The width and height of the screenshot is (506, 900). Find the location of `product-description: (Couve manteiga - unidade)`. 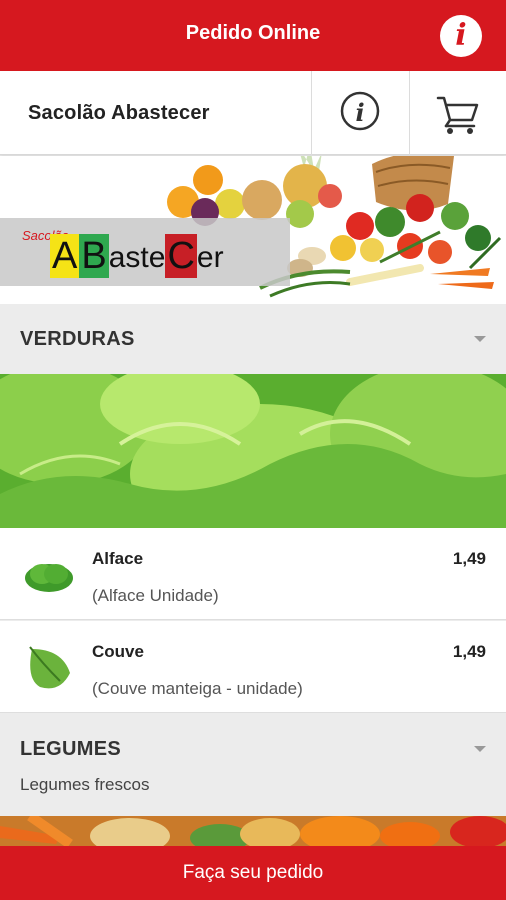

product-description: (Couve manteiga - unidade) is located at coordinates (197, 688).